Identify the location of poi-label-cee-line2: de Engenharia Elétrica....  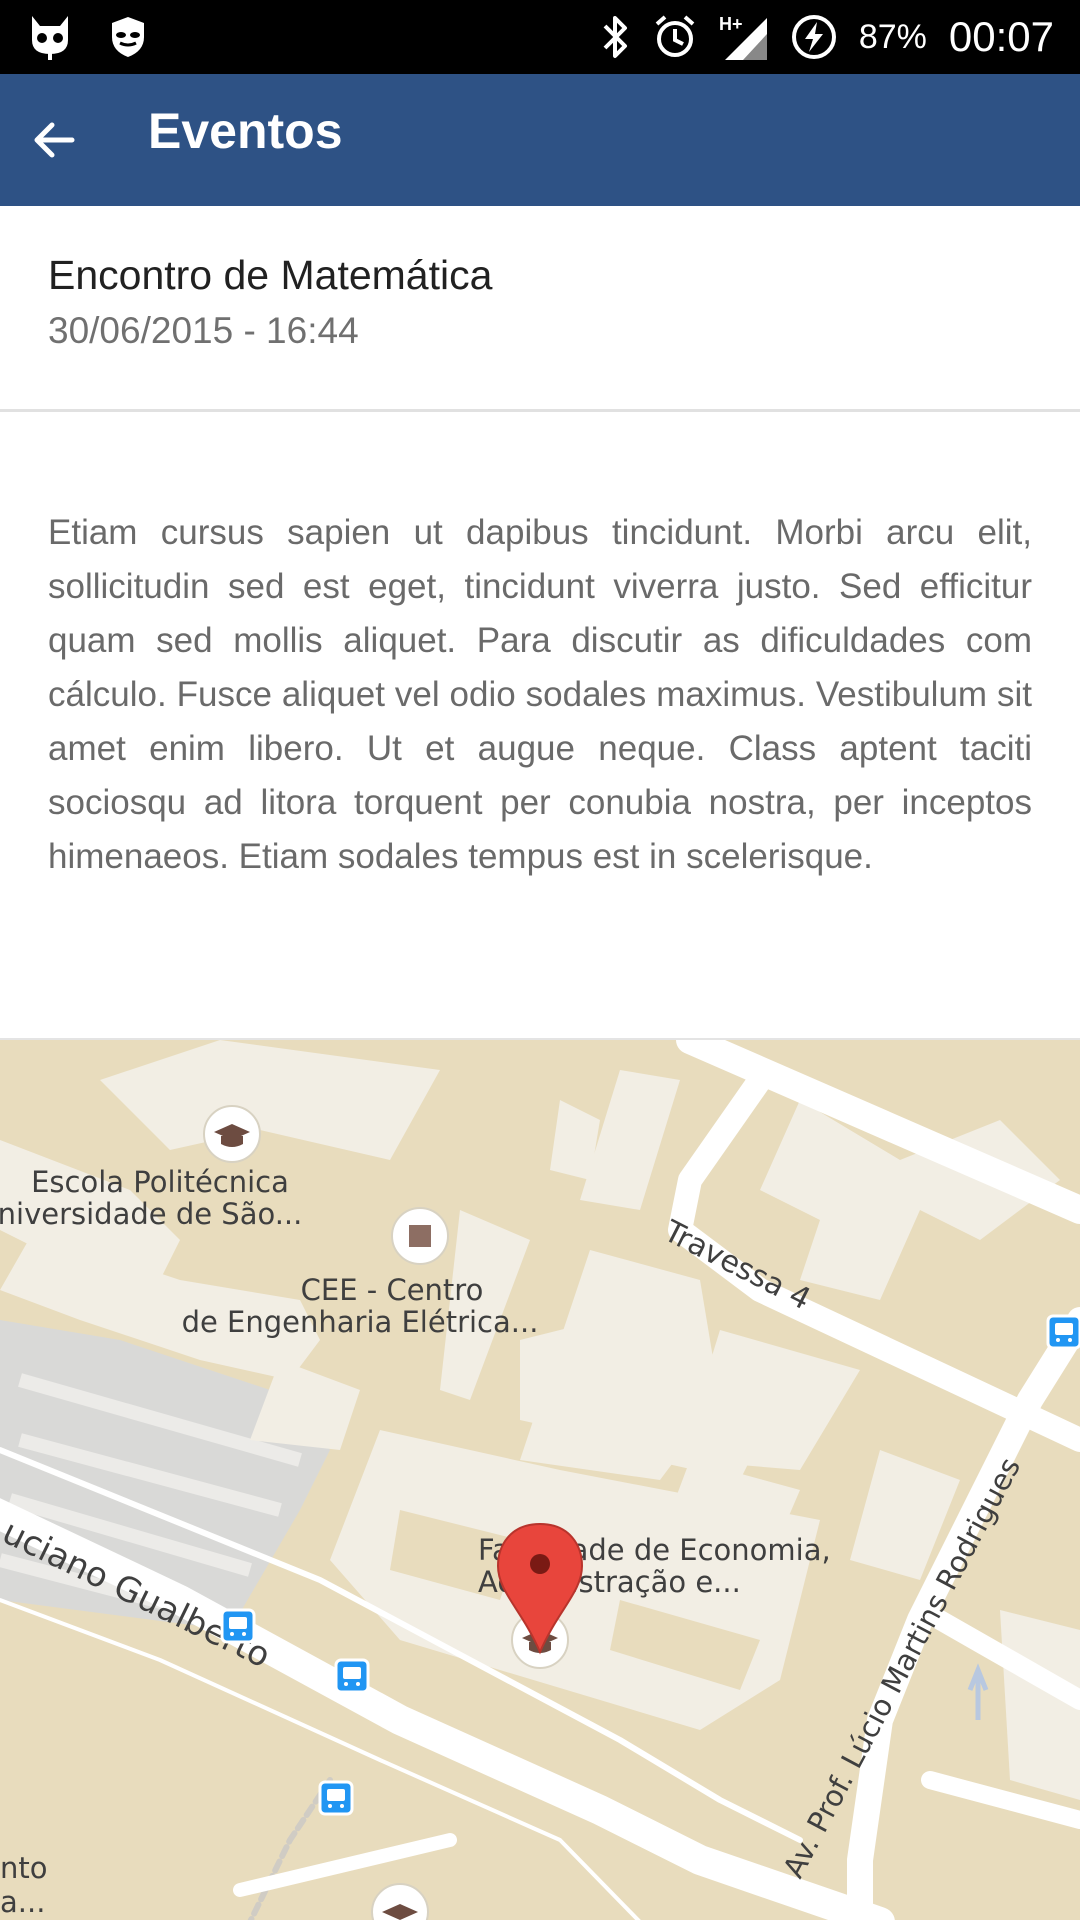
(360, 1322).